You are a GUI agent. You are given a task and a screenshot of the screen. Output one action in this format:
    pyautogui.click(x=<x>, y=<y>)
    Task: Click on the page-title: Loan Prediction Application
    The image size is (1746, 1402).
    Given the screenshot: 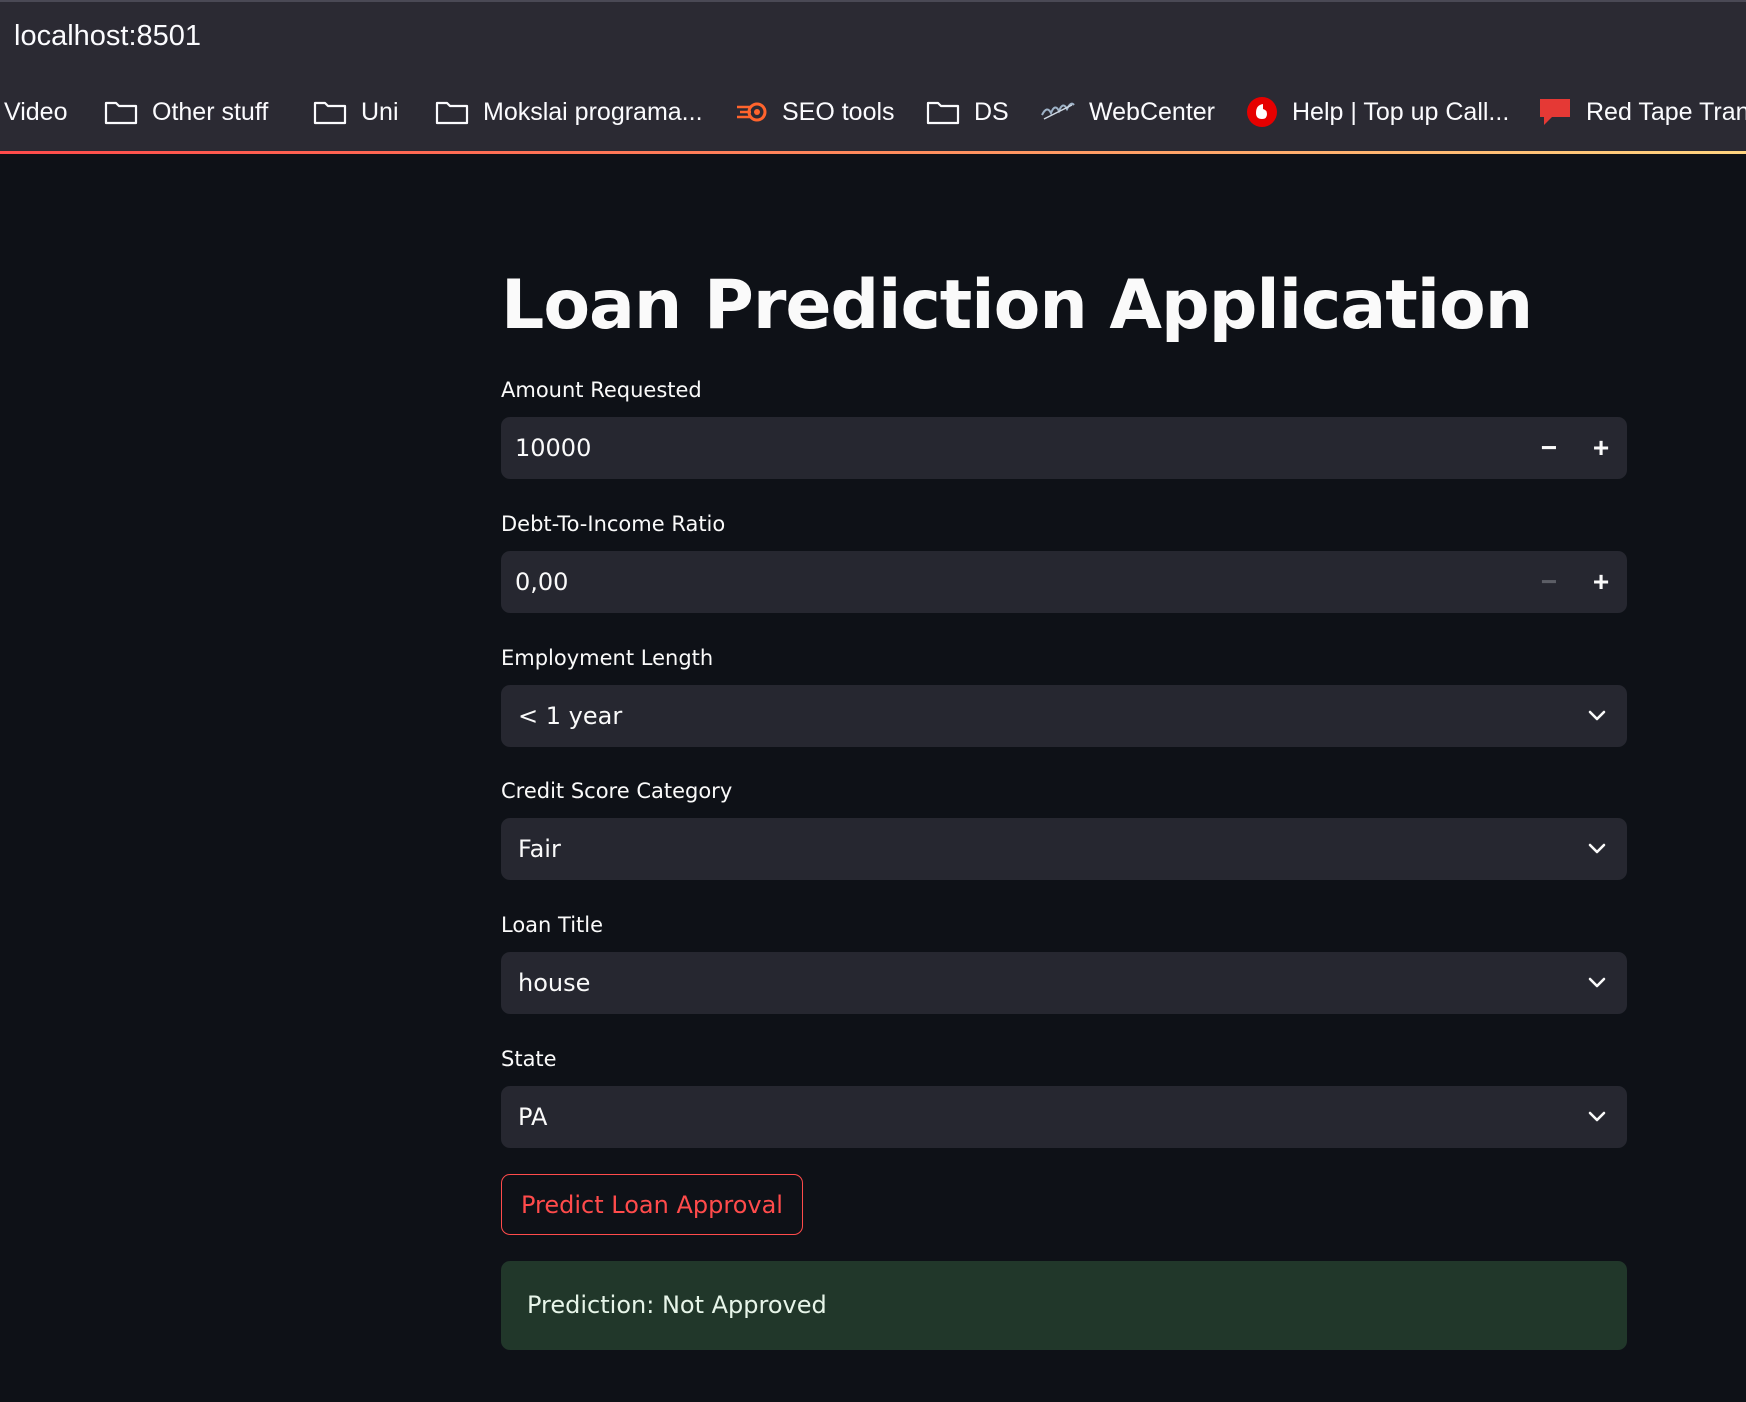 What is the action you would take?
    pyautogui.click(x=1017, y=305)
    